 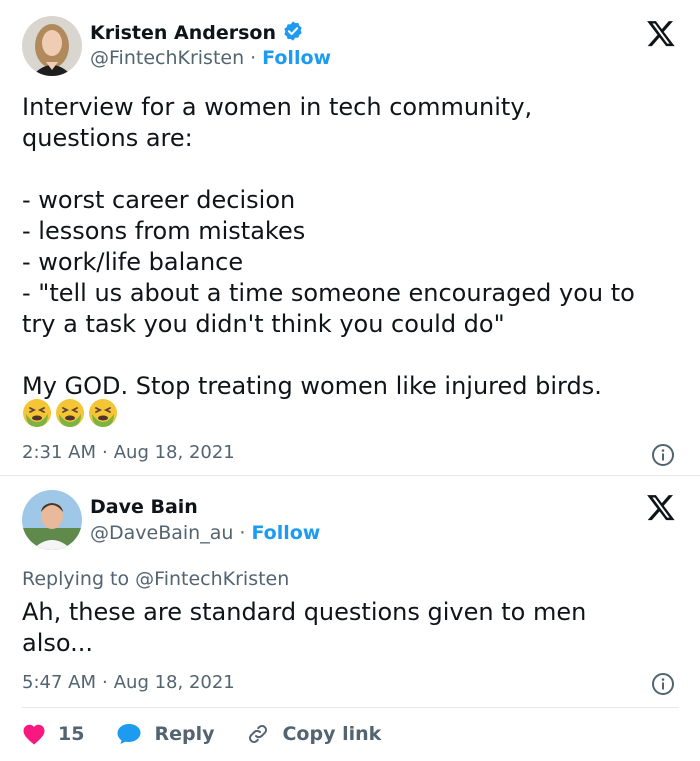 What do you see at coordinates (53, 734) in the screenshot?
I see `like-button: 15` at bounding box center [53, 734].